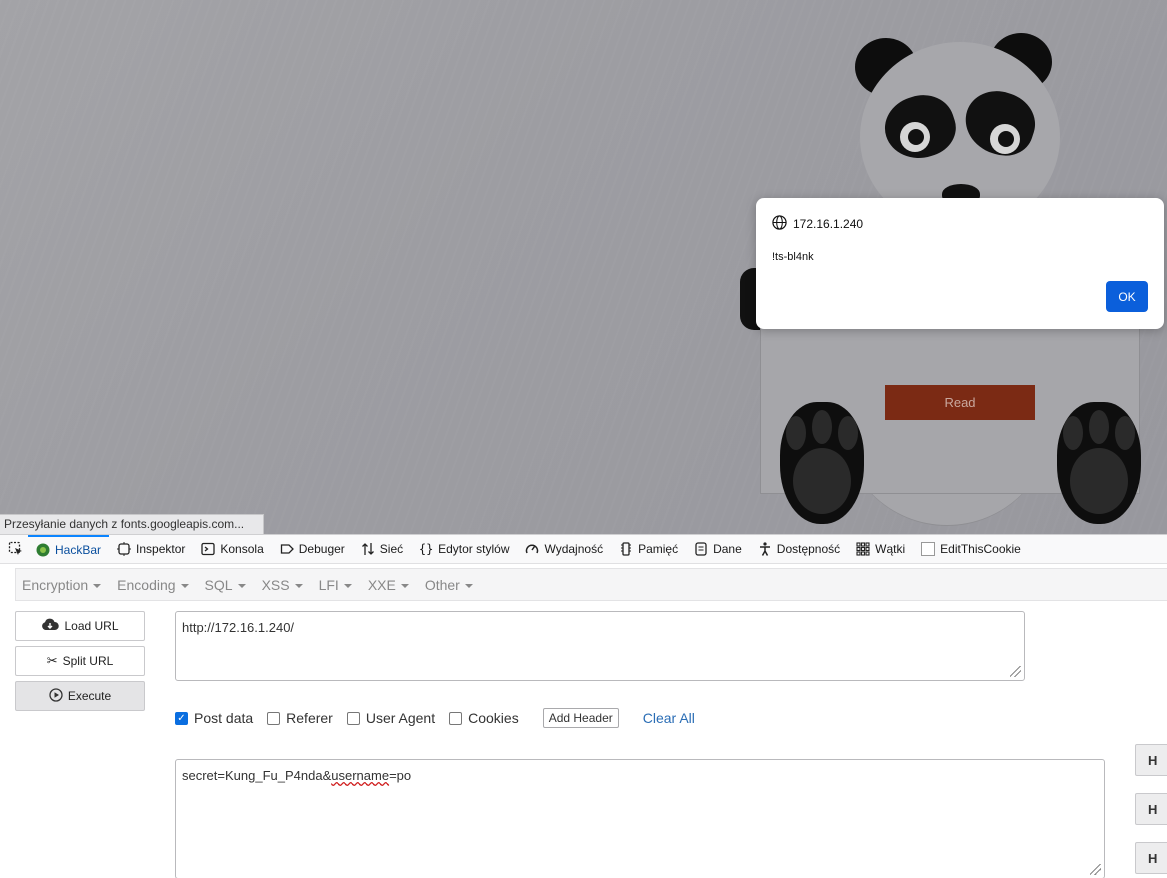  What do you see at coordinates (391, 549) in the screenshot?
I see `tab-label: Sieć` at bounding box center [391, 549].